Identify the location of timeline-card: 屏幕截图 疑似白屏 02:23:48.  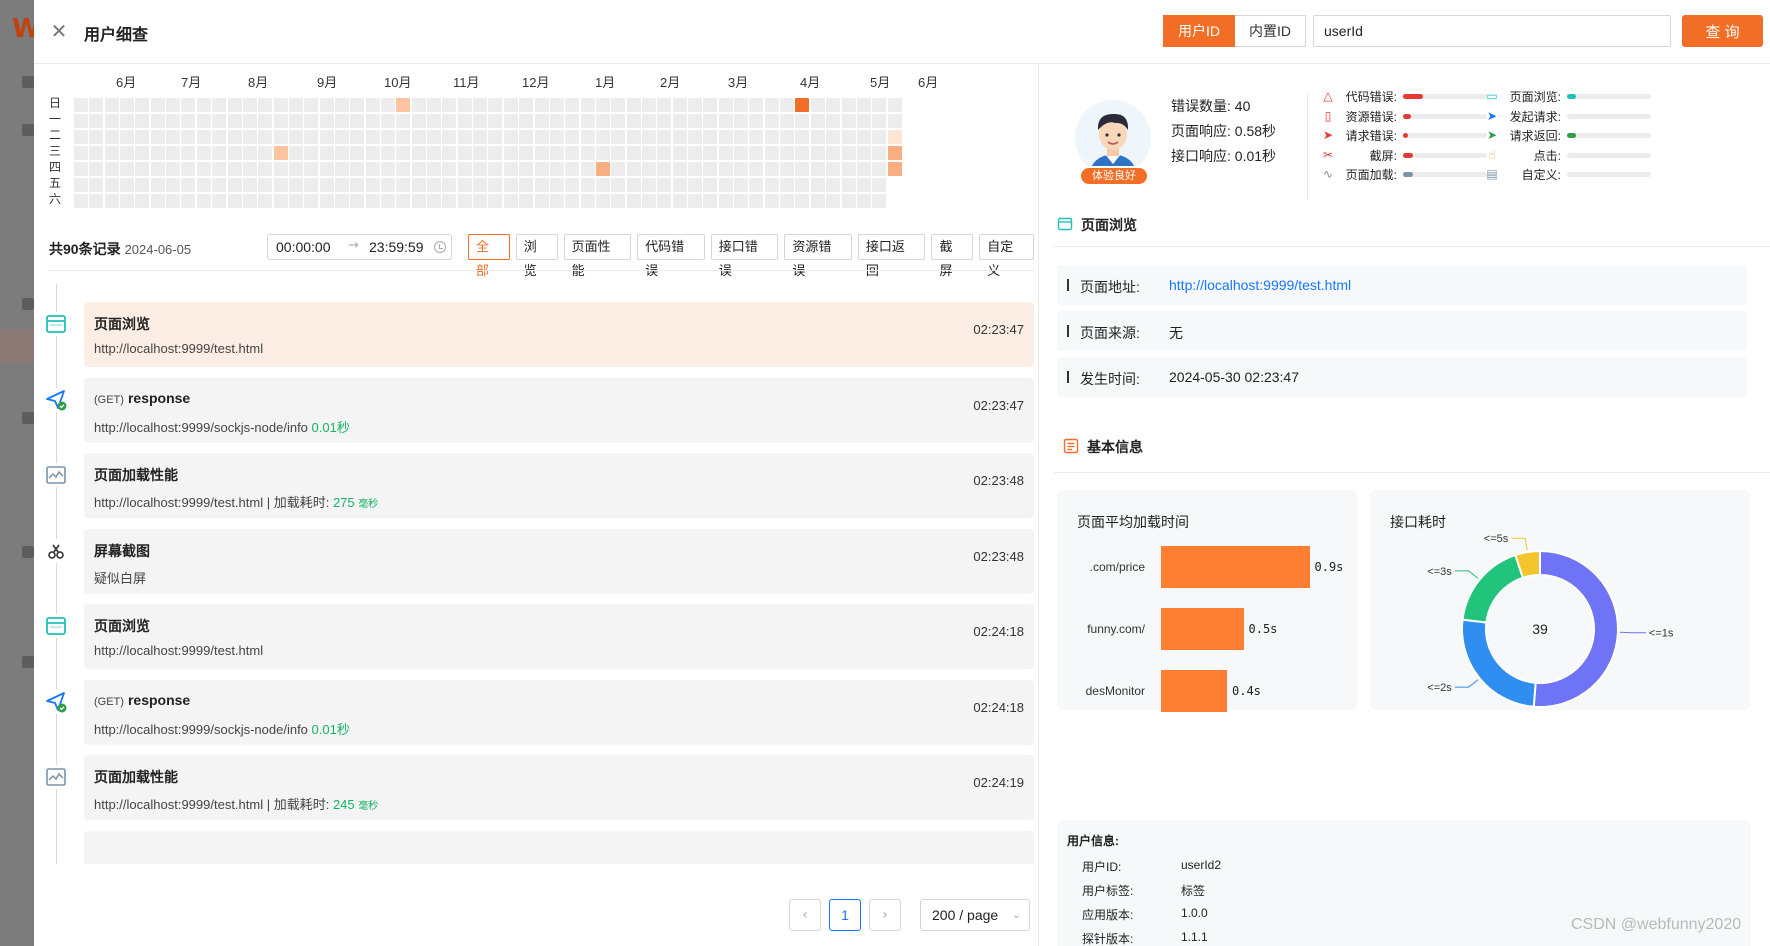
(559, 561).